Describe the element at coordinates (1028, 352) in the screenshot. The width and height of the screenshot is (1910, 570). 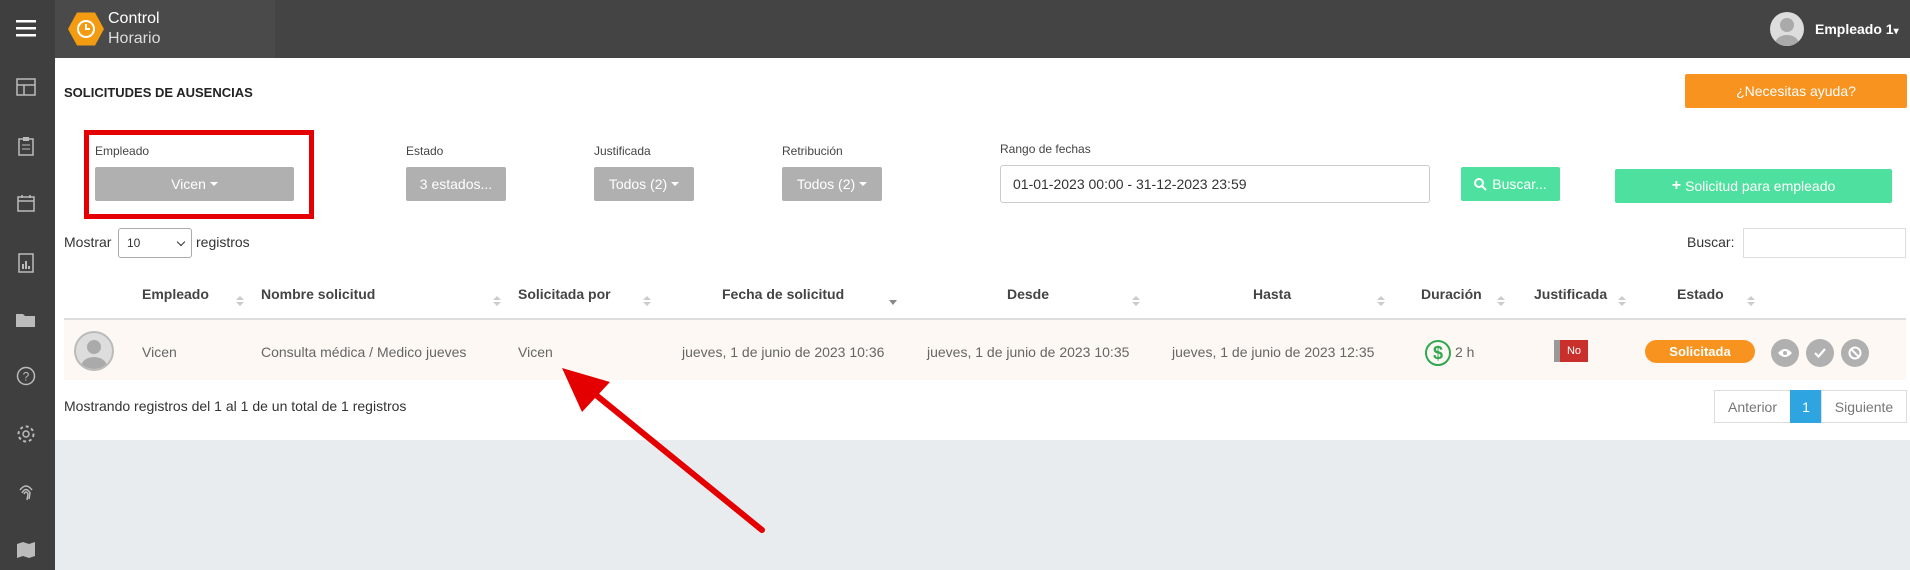
I see `cell-desde: jueves, 1 de junio de 2023 10:35` at that location.